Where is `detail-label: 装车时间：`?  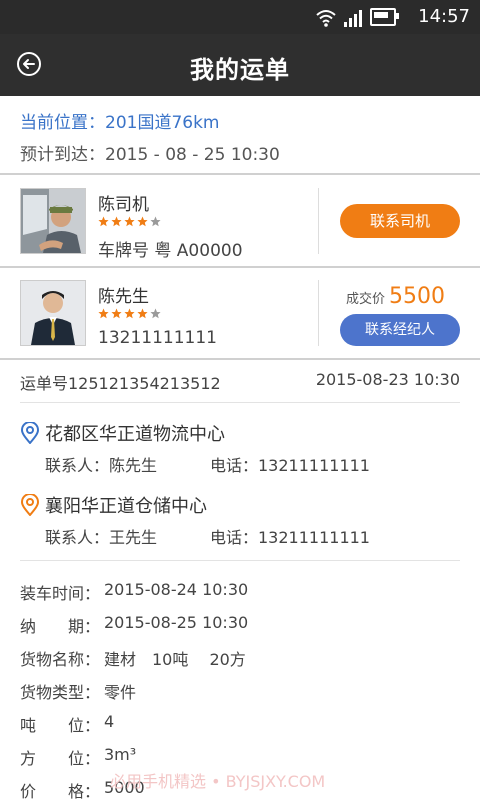 detail-label: 装车时间： is located at coordinates (60, 593).